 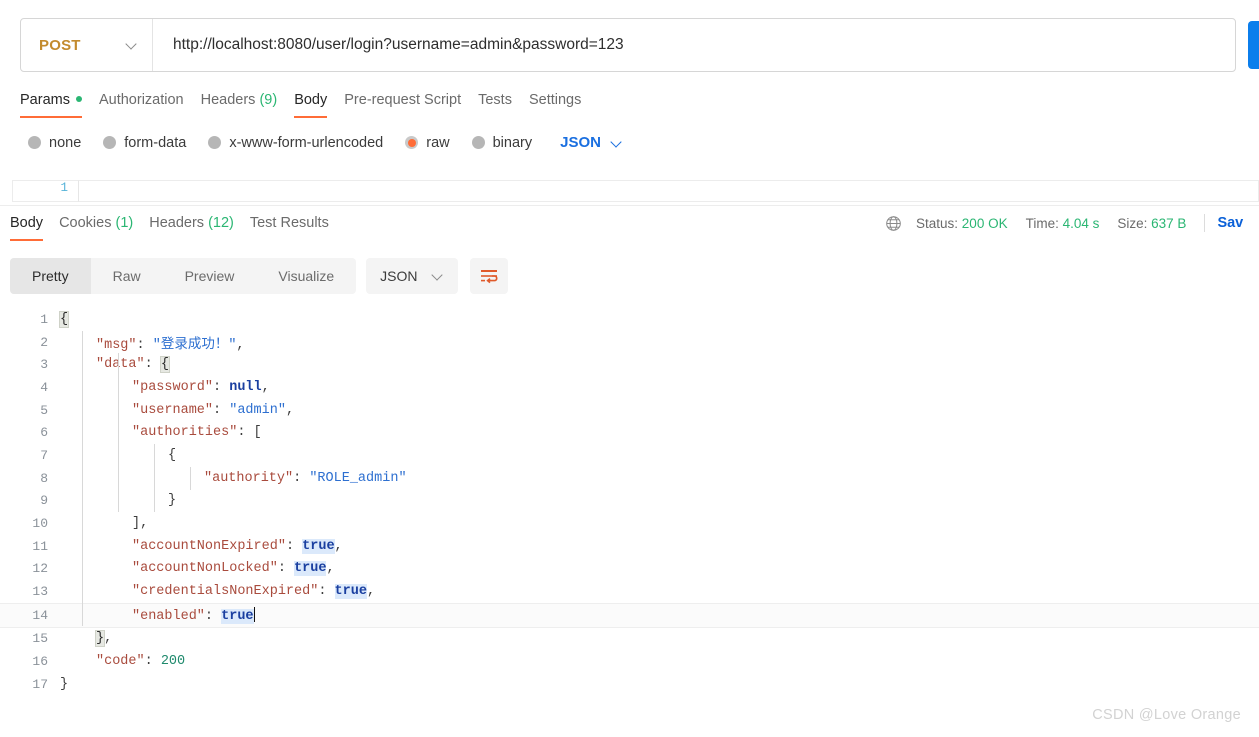 What do you see at coordinates (50, 276) in the screenshot?
I see `view-mode-pretty: Pretty` at bounding box center [50, 276].